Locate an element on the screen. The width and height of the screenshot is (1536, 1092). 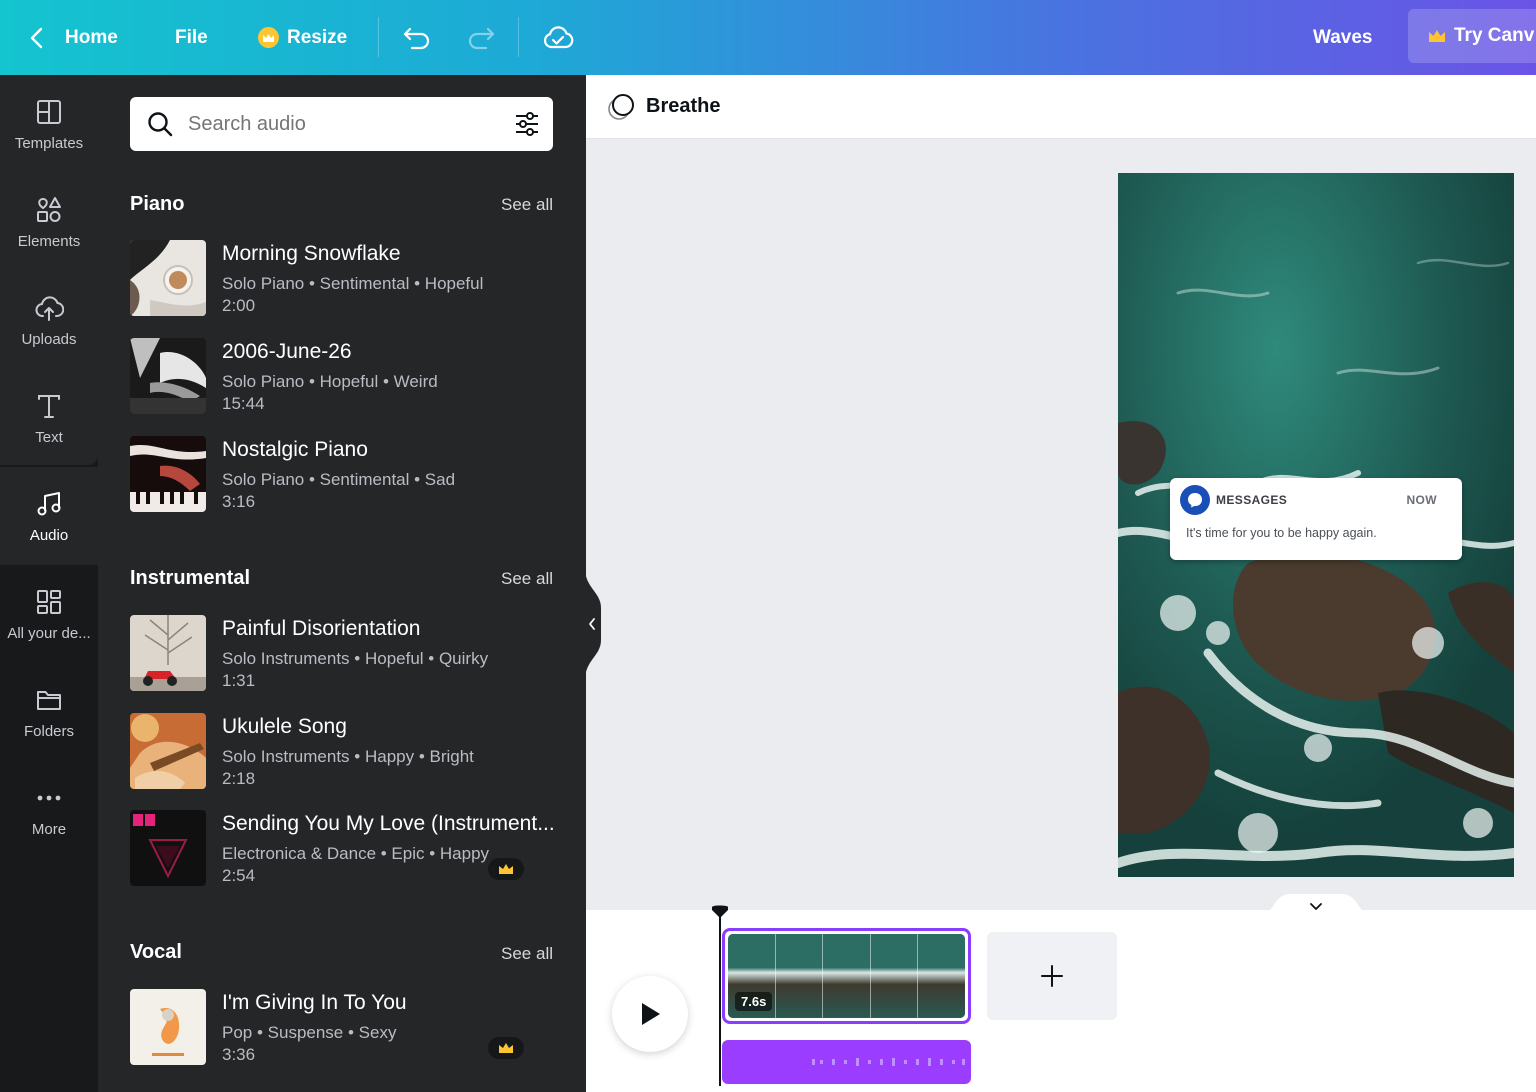
try-canva-pro-button: Try Canv is located at coordinates (1472, 36).